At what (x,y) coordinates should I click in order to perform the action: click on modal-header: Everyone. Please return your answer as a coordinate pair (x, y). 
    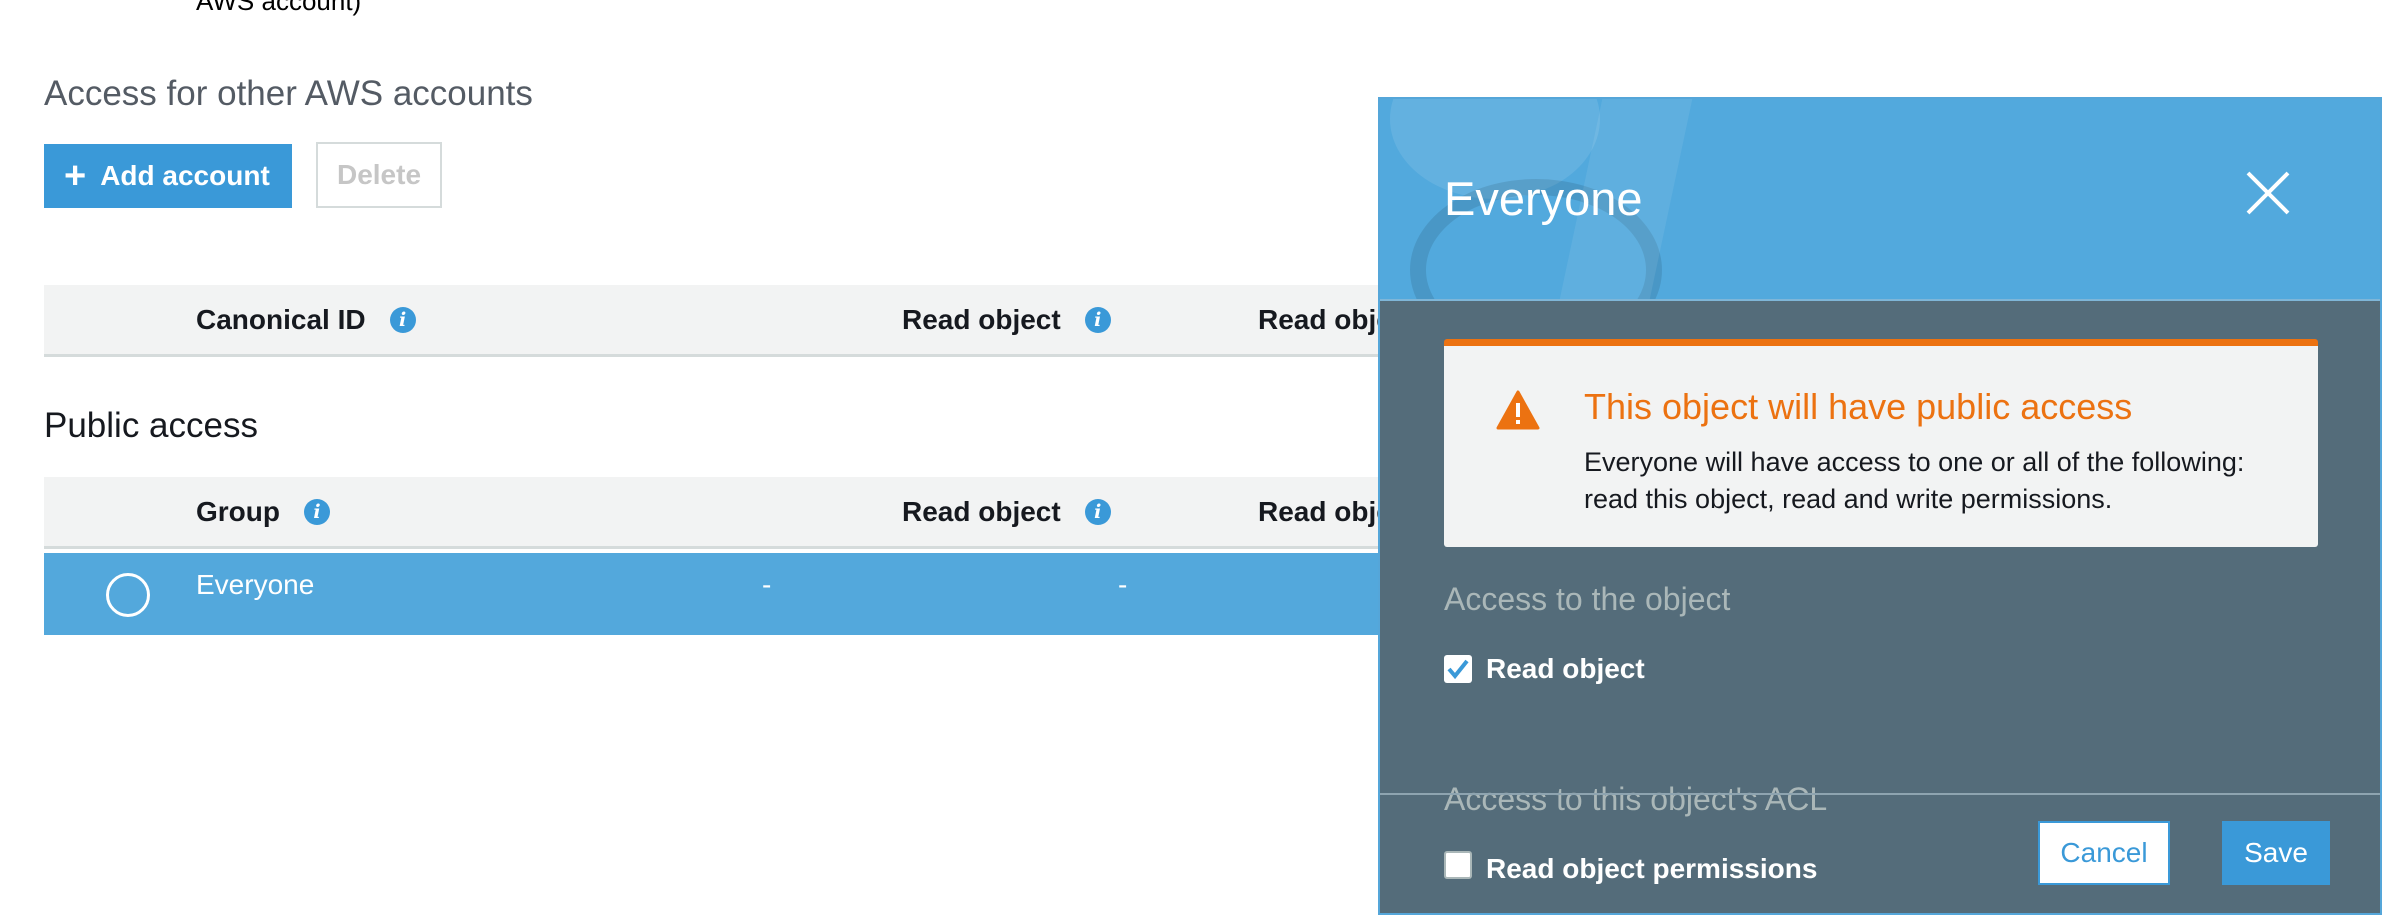
    Looking at the image, I should click on (1880, 200).